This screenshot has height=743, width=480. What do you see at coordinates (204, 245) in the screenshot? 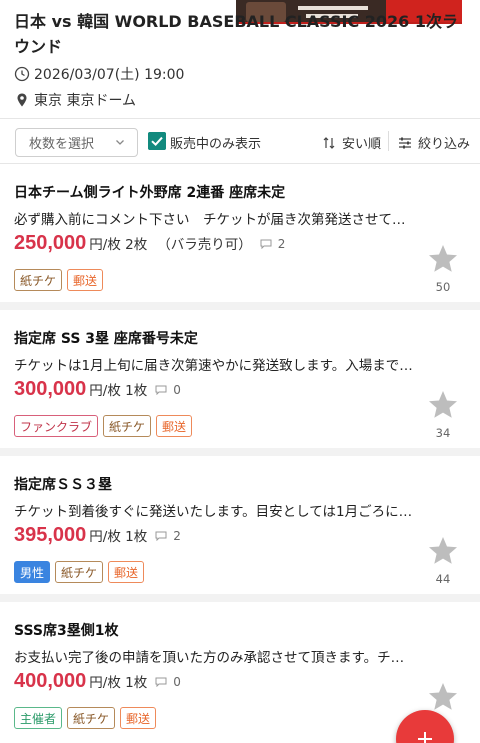
I see `listing-note: （バラ売り可）` at bounding box center [204, 245].